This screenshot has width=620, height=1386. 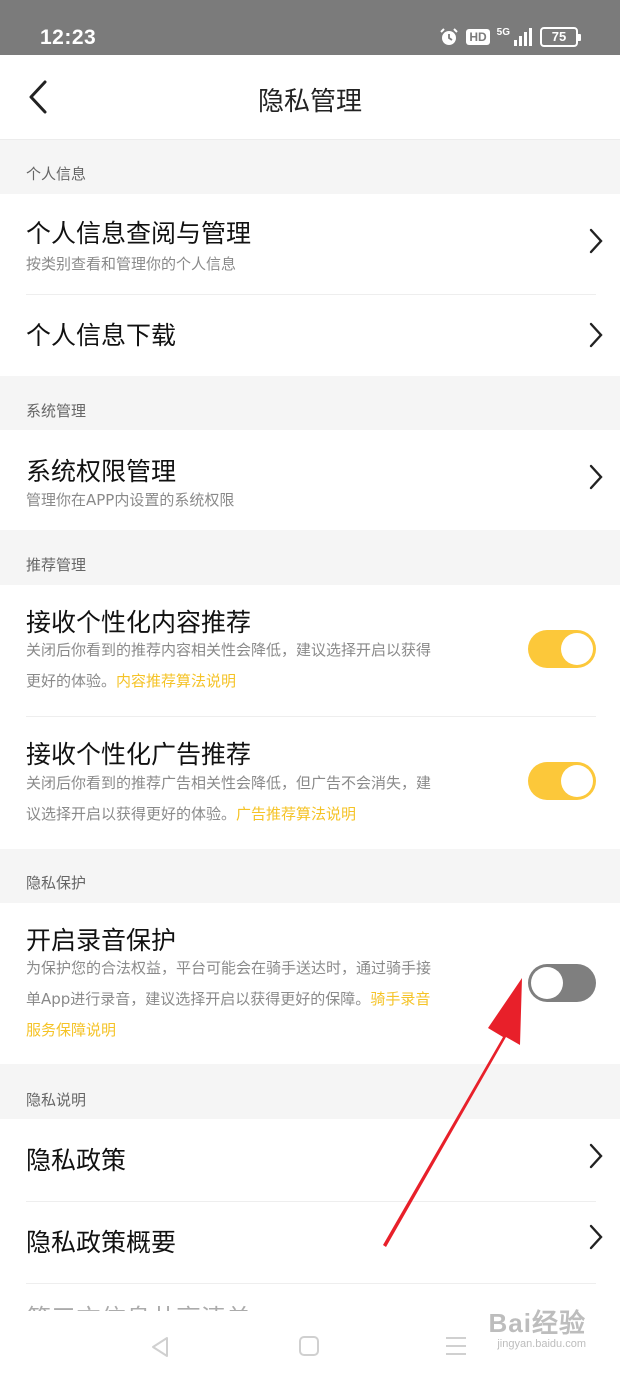 I want to click on section-header-recommend: 推荐管理, so click(x=56, y=565).